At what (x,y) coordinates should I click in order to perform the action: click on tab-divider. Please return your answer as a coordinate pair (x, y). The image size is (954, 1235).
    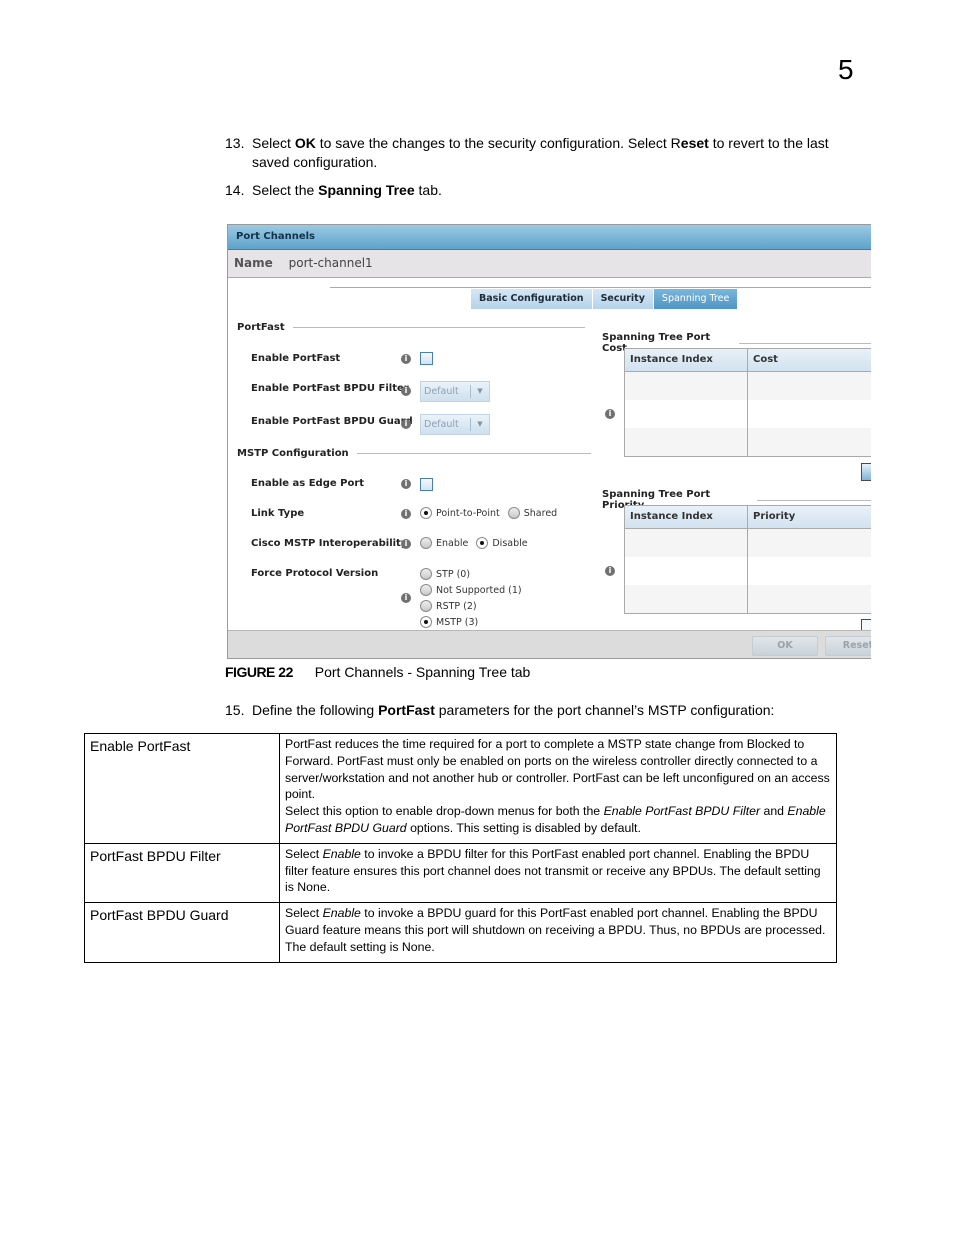
    Looking at the image, I should click on (600, 287).